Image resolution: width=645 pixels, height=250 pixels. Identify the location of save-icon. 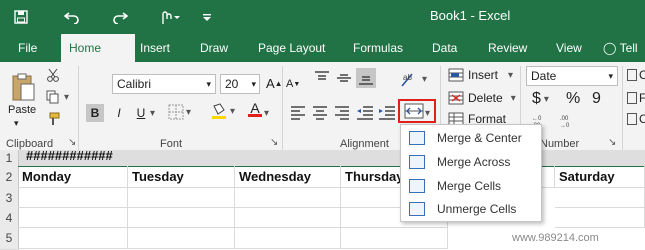
(21, 17).